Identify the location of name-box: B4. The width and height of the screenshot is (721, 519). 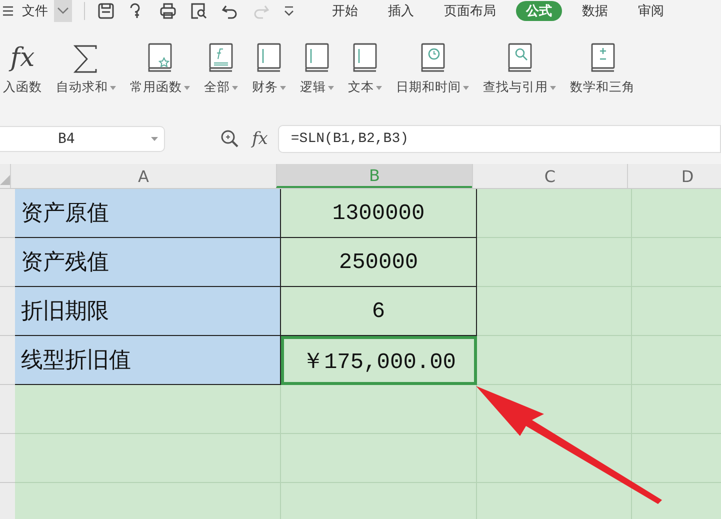
(82, 139).